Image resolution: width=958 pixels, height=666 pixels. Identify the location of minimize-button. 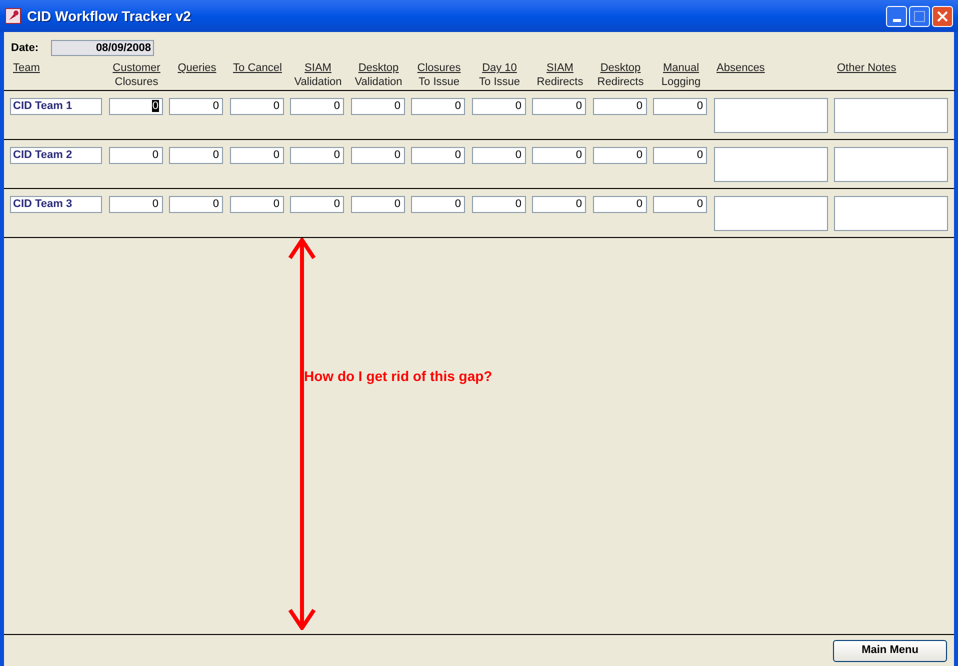
(896, 16).